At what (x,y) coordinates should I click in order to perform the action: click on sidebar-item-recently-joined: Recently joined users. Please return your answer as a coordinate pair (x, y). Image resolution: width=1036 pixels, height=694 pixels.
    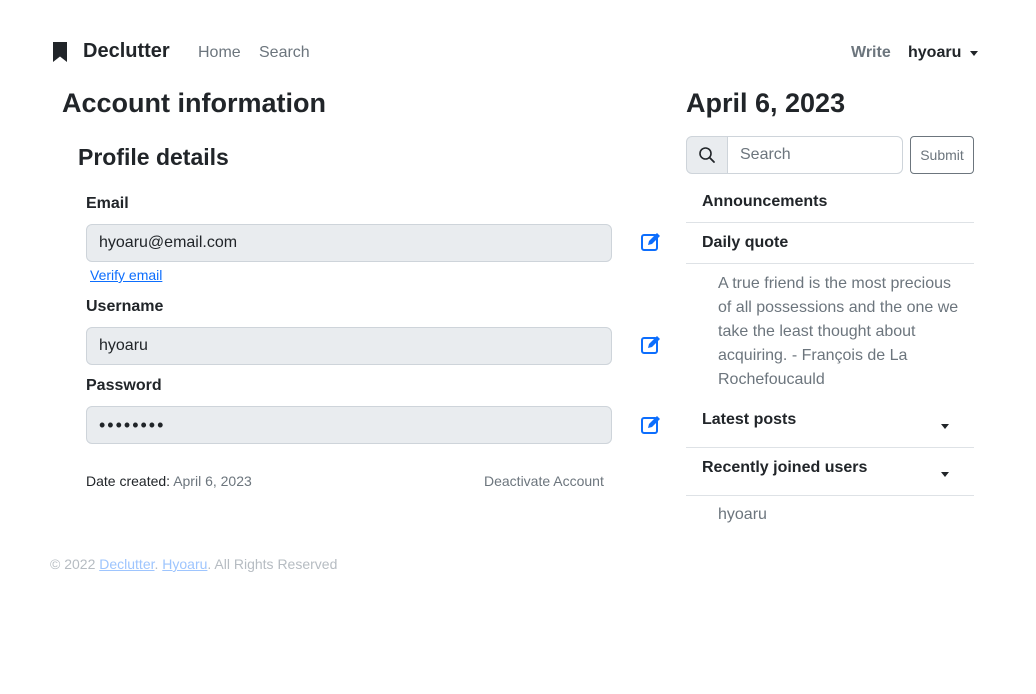
    Looking at the image, I should click on (830, 472).